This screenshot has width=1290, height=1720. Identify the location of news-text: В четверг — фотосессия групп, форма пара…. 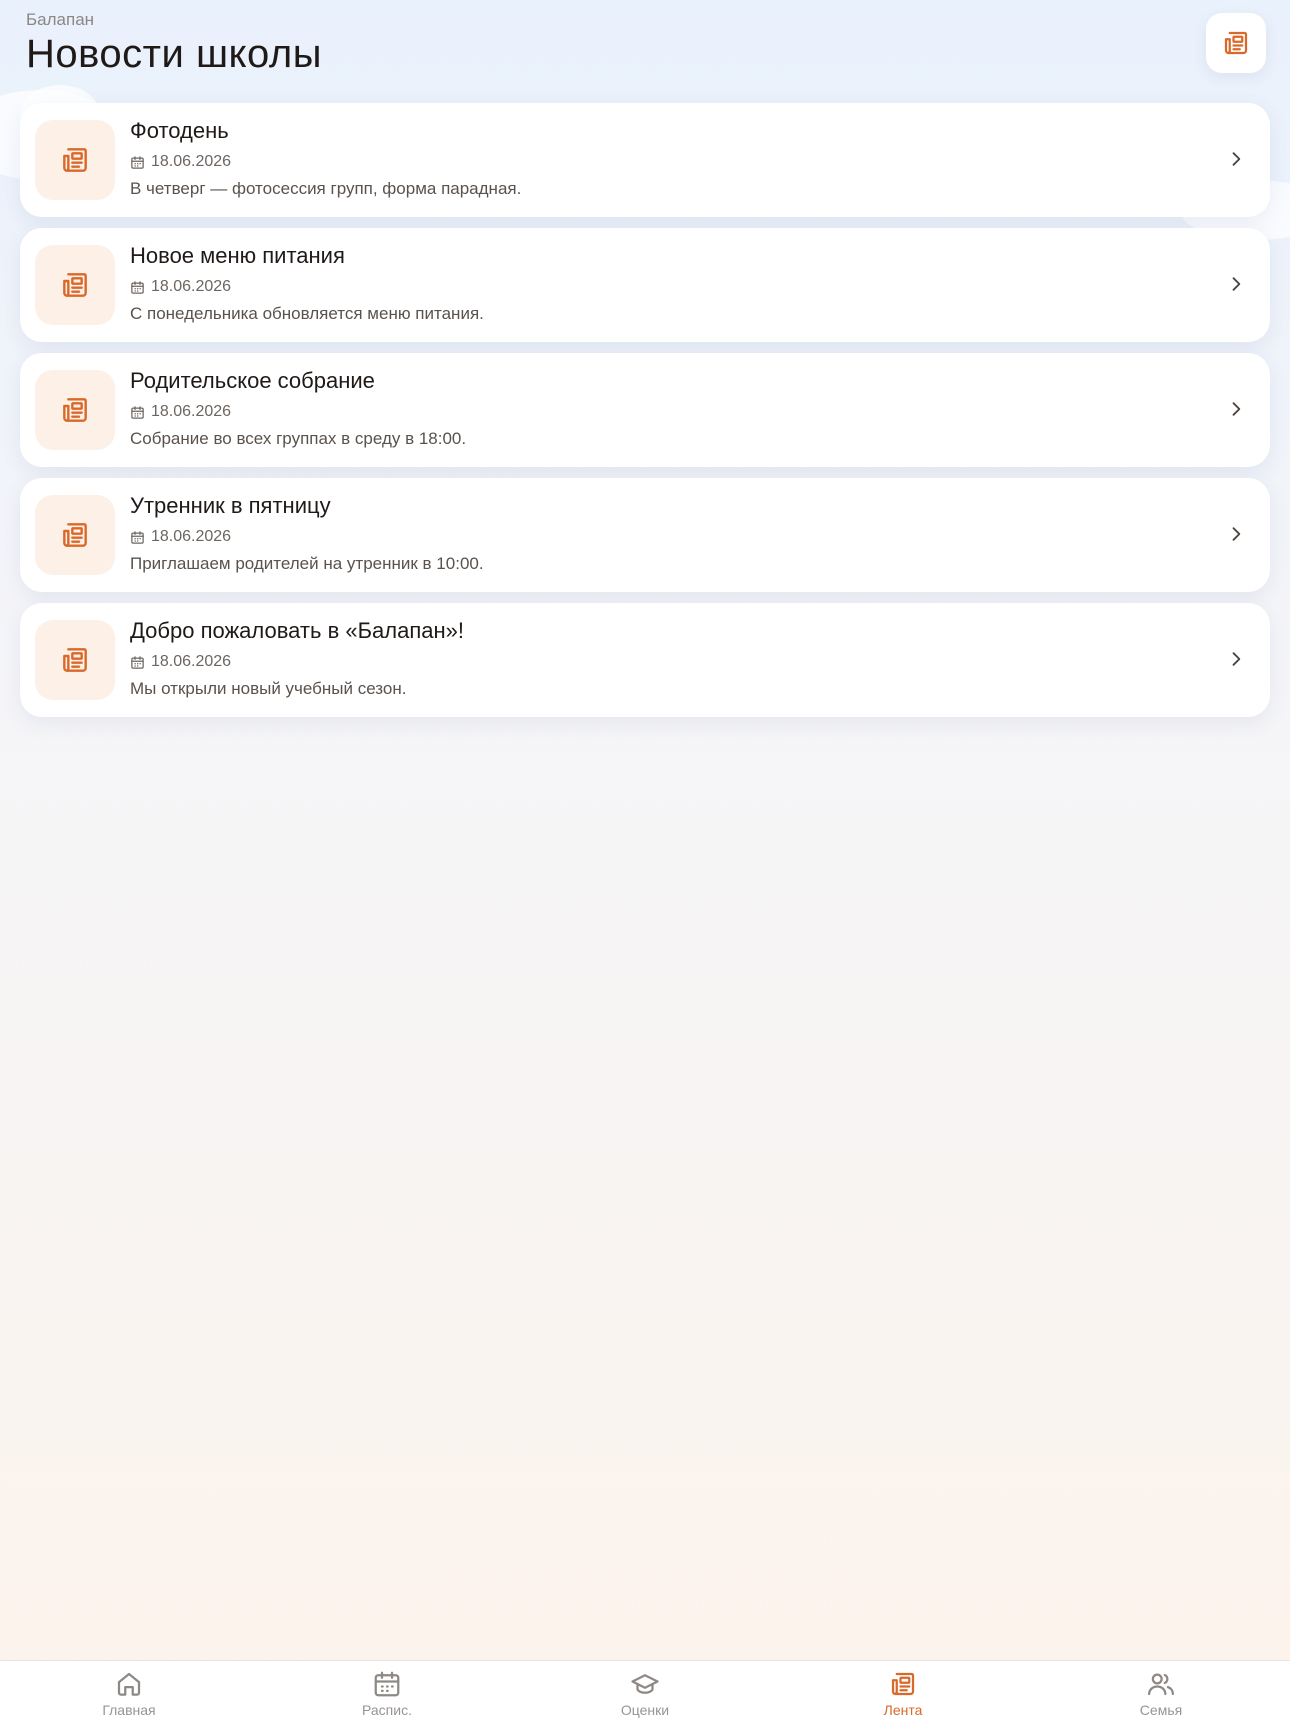
(326, 188).